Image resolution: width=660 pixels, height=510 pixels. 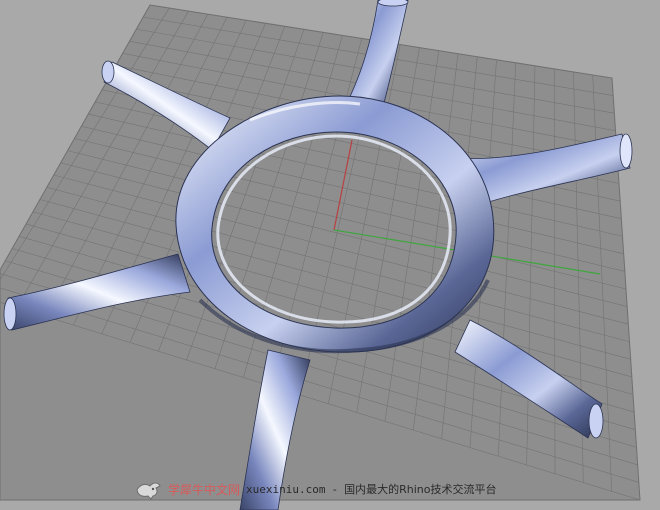 I want to click on arm-right-end, so click(x=626, y=151).